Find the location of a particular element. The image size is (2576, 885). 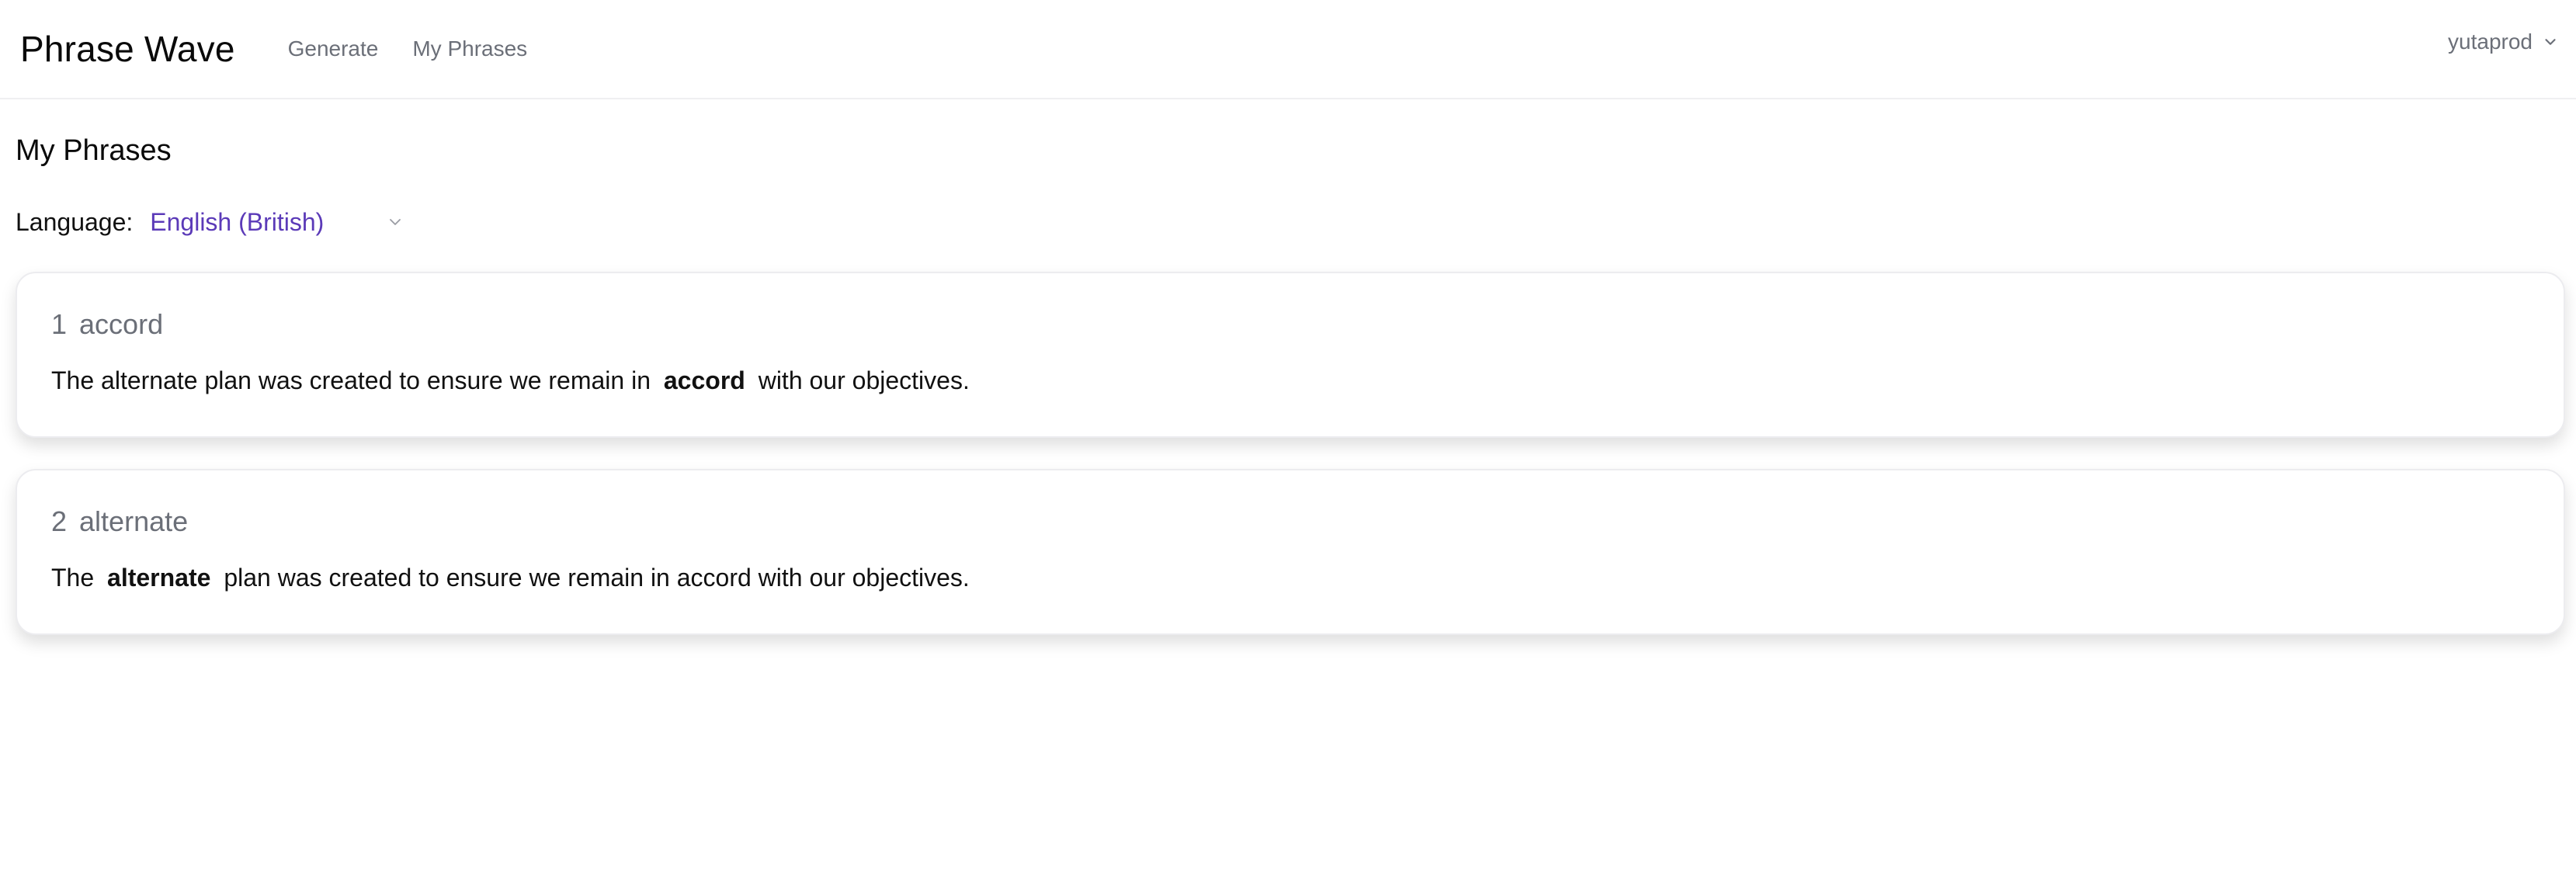

app-logo: Phrase Wave is located at coordinates (127, 49).